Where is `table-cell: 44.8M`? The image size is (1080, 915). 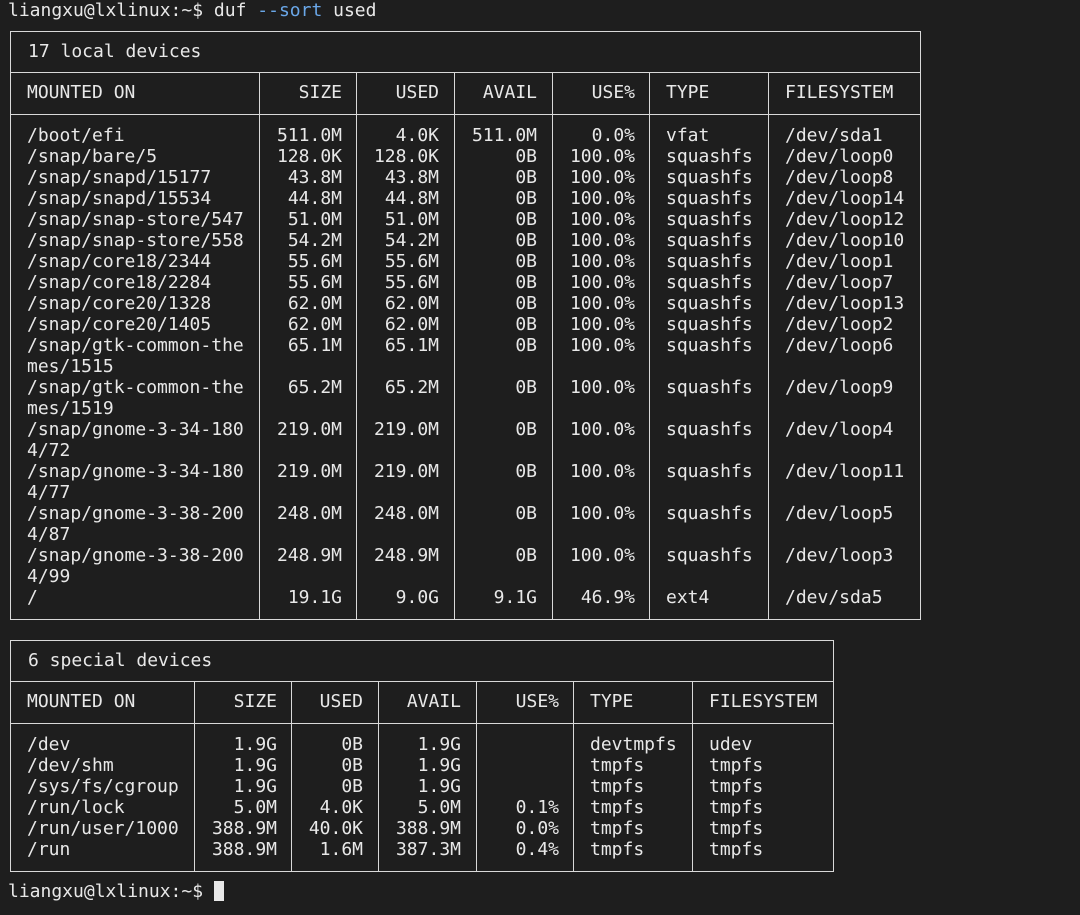 table-cell: 44.8M is located at coordinates (411, 198).